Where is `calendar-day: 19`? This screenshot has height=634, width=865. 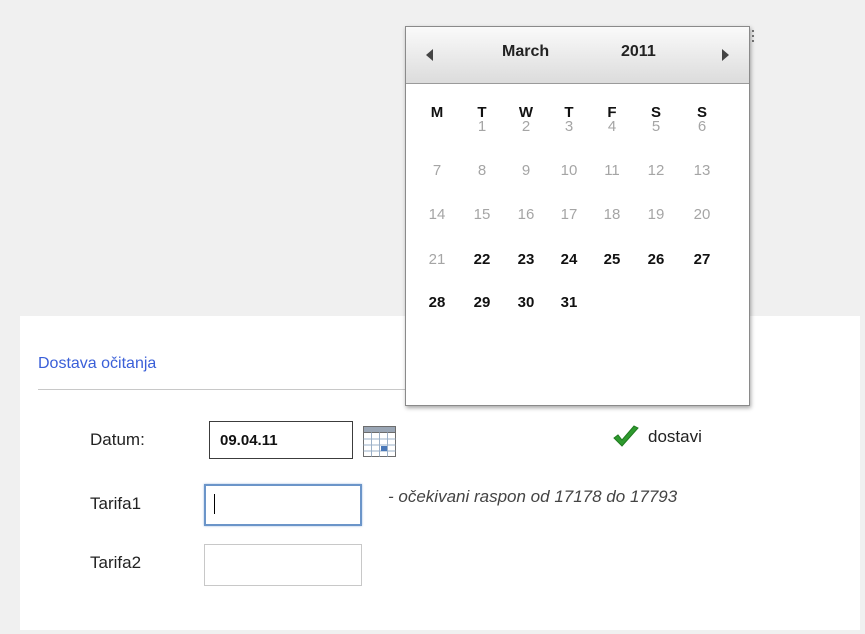 calendar-day: 19 is located at coordinates (656, 214).